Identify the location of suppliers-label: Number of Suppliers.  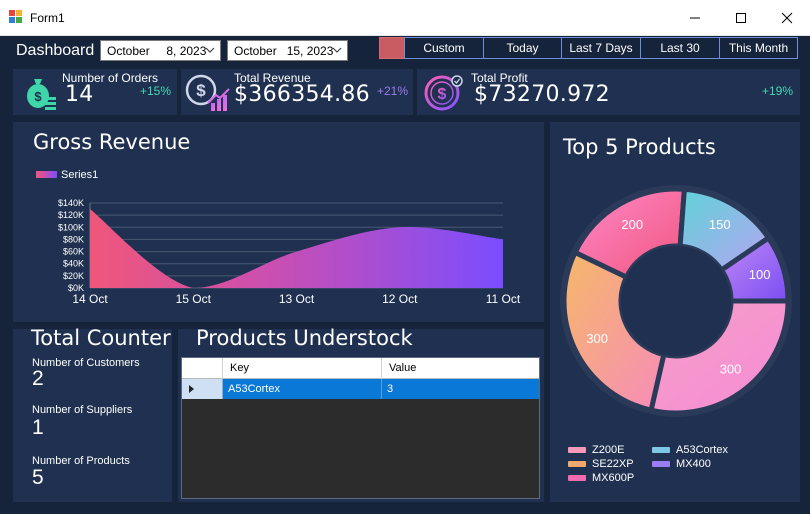
(82, 410).